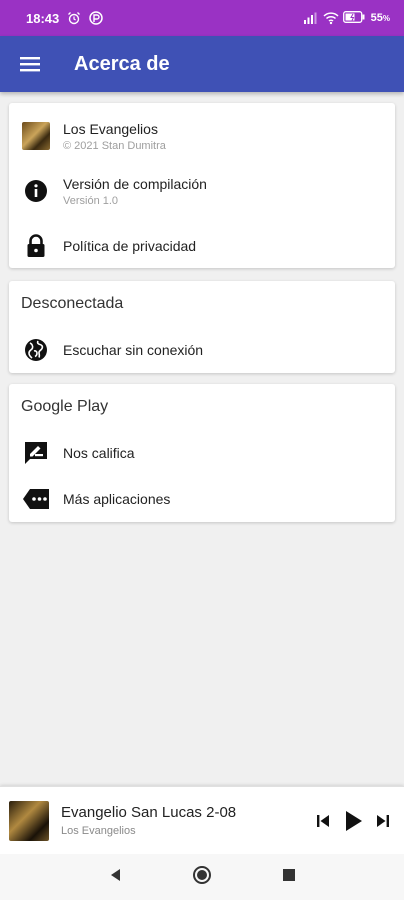 Image resolution: width=404 pixels, height=900 pixels. I want to click on offline-card: Desconectada Escuchar sin conexión, so click(202, 327).